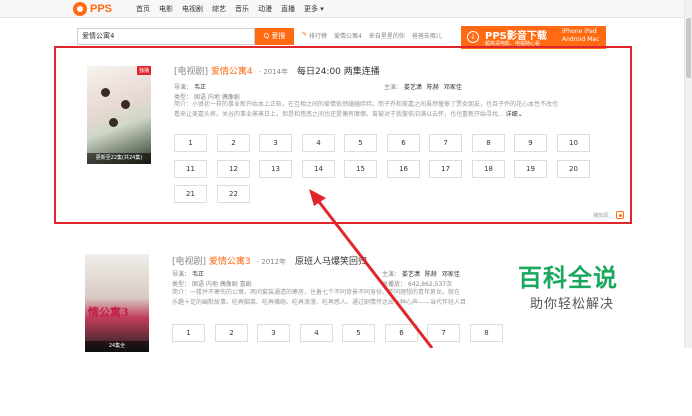 The image size is (692, 416). What do you see at coordinates (265, 9) in the screenshot?
I see `nav-item-anime: 动漫` at bounding box center [265, 9].